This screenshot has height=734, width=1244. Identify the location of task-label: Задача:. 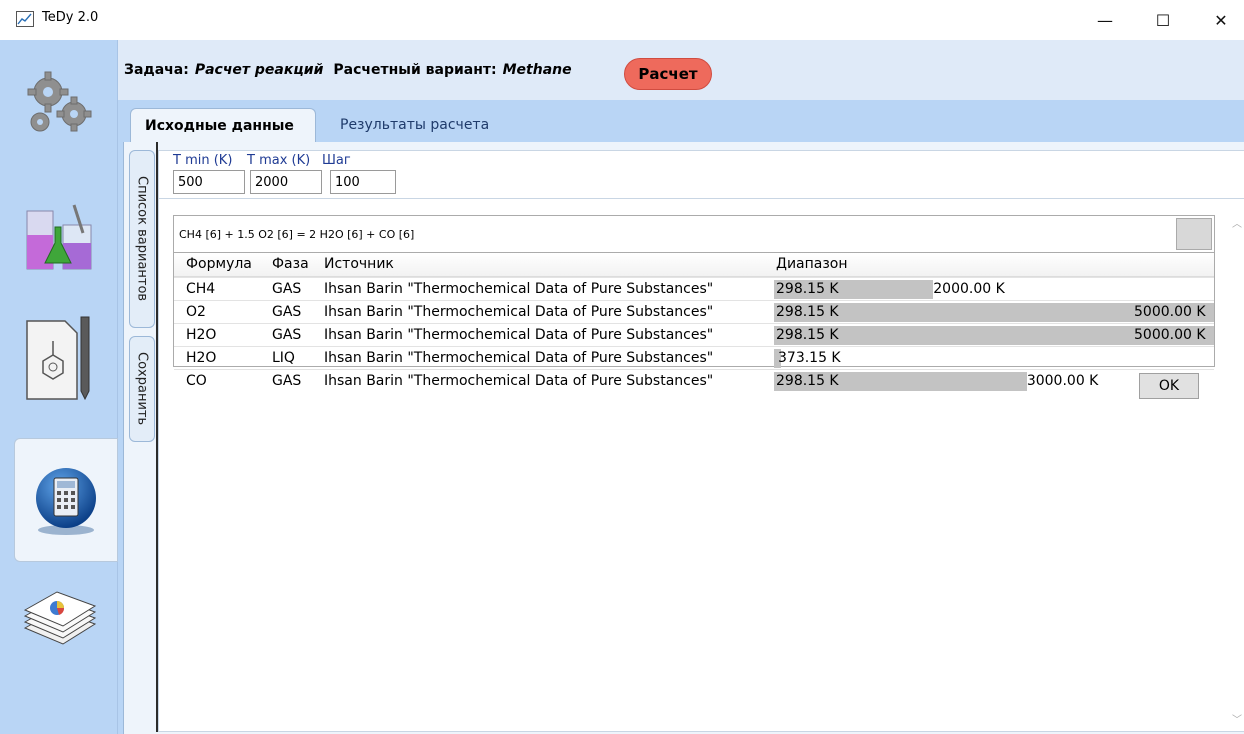
(156, 70).